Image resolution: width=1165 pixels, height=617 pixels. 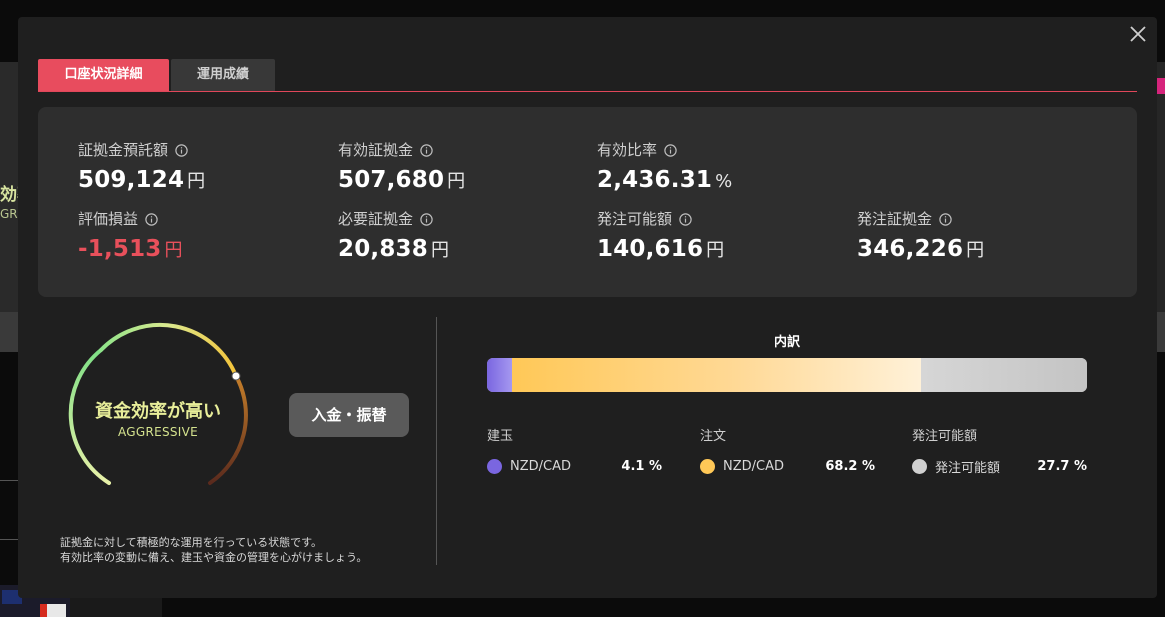 What do you see at coordinates (203, 235) in the screenshot?
I see `unrealized-pl-cell: 評価損益 -1,513 円` at bounding box center [203, 235].